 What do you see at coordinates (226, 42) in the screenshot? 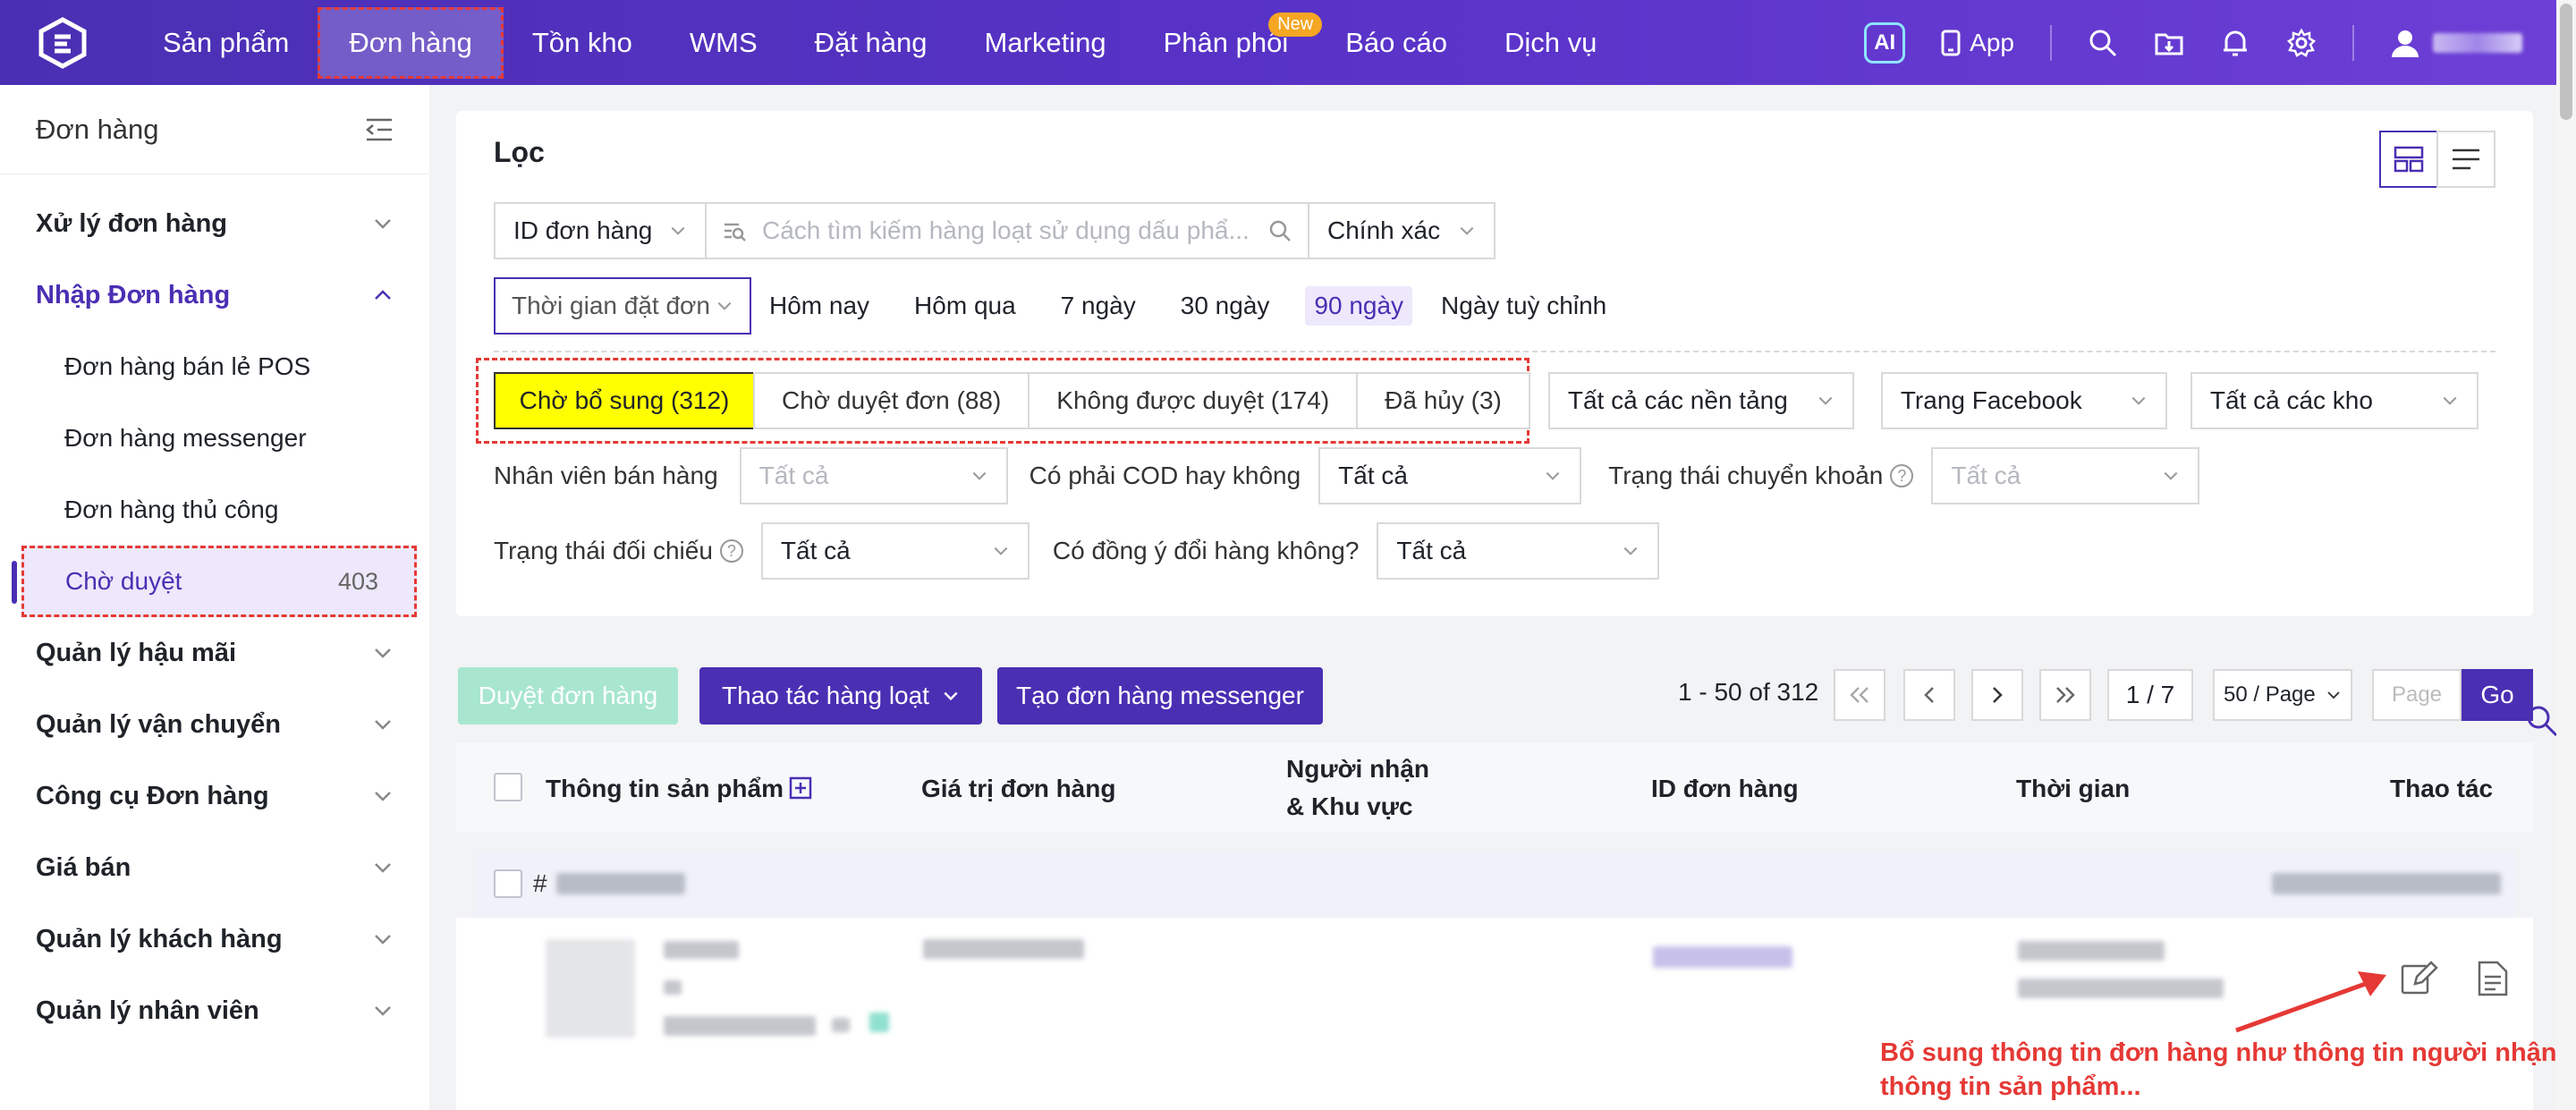
I see `nav-item-products: Sản phẩm` at bounding box center [226, 42].